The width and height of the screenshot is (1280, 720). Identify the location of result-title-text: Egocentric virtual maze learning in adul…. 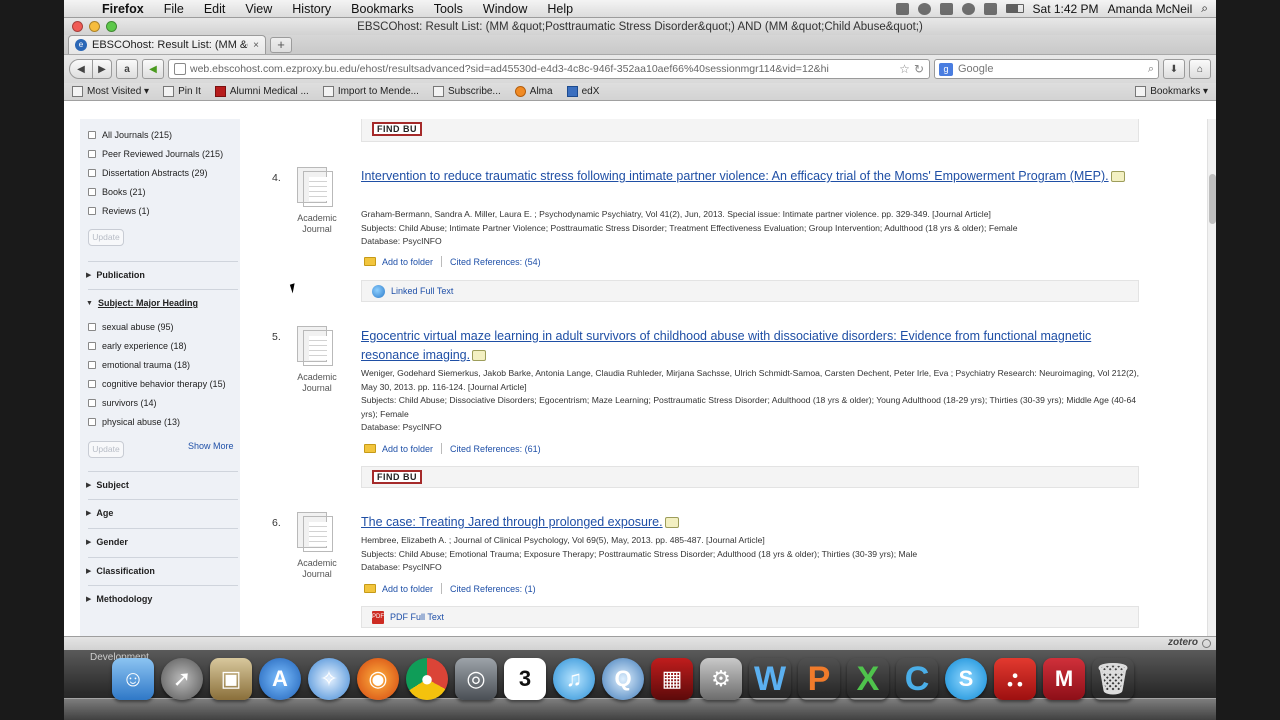
(726, 345).